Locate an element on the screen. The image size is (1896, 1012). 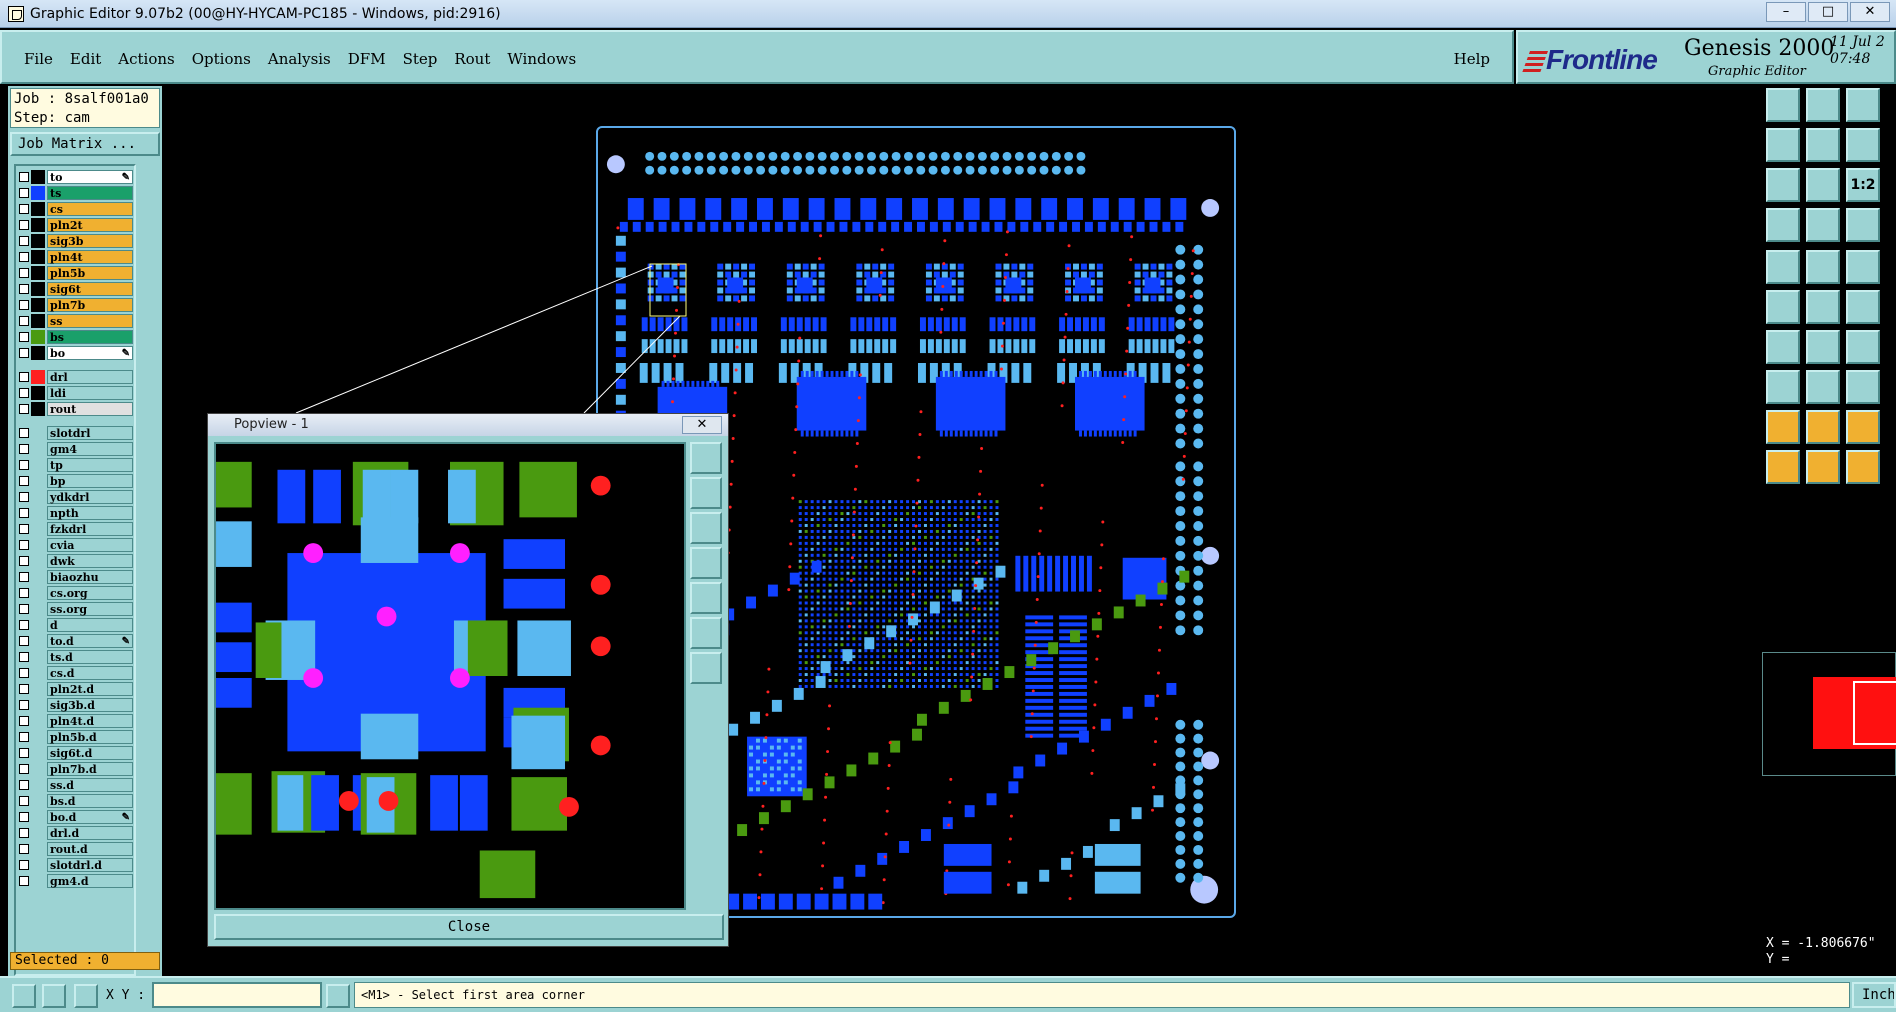
layer-row-drl-d: drl.d is located at coordinates (76, 833).